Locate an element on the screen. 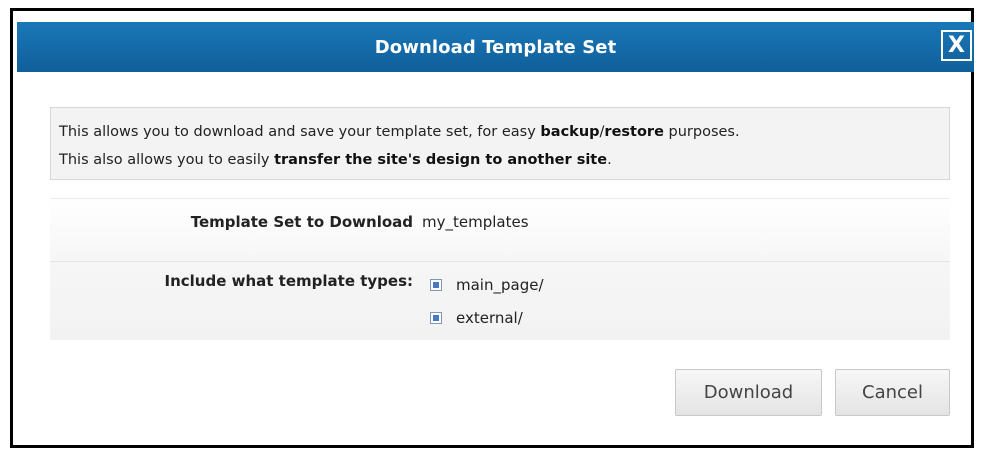 The height and width of the screenshot is (464, 982). template-set-row: Template Set to Download my_templates is located at coordinates (500, 230).